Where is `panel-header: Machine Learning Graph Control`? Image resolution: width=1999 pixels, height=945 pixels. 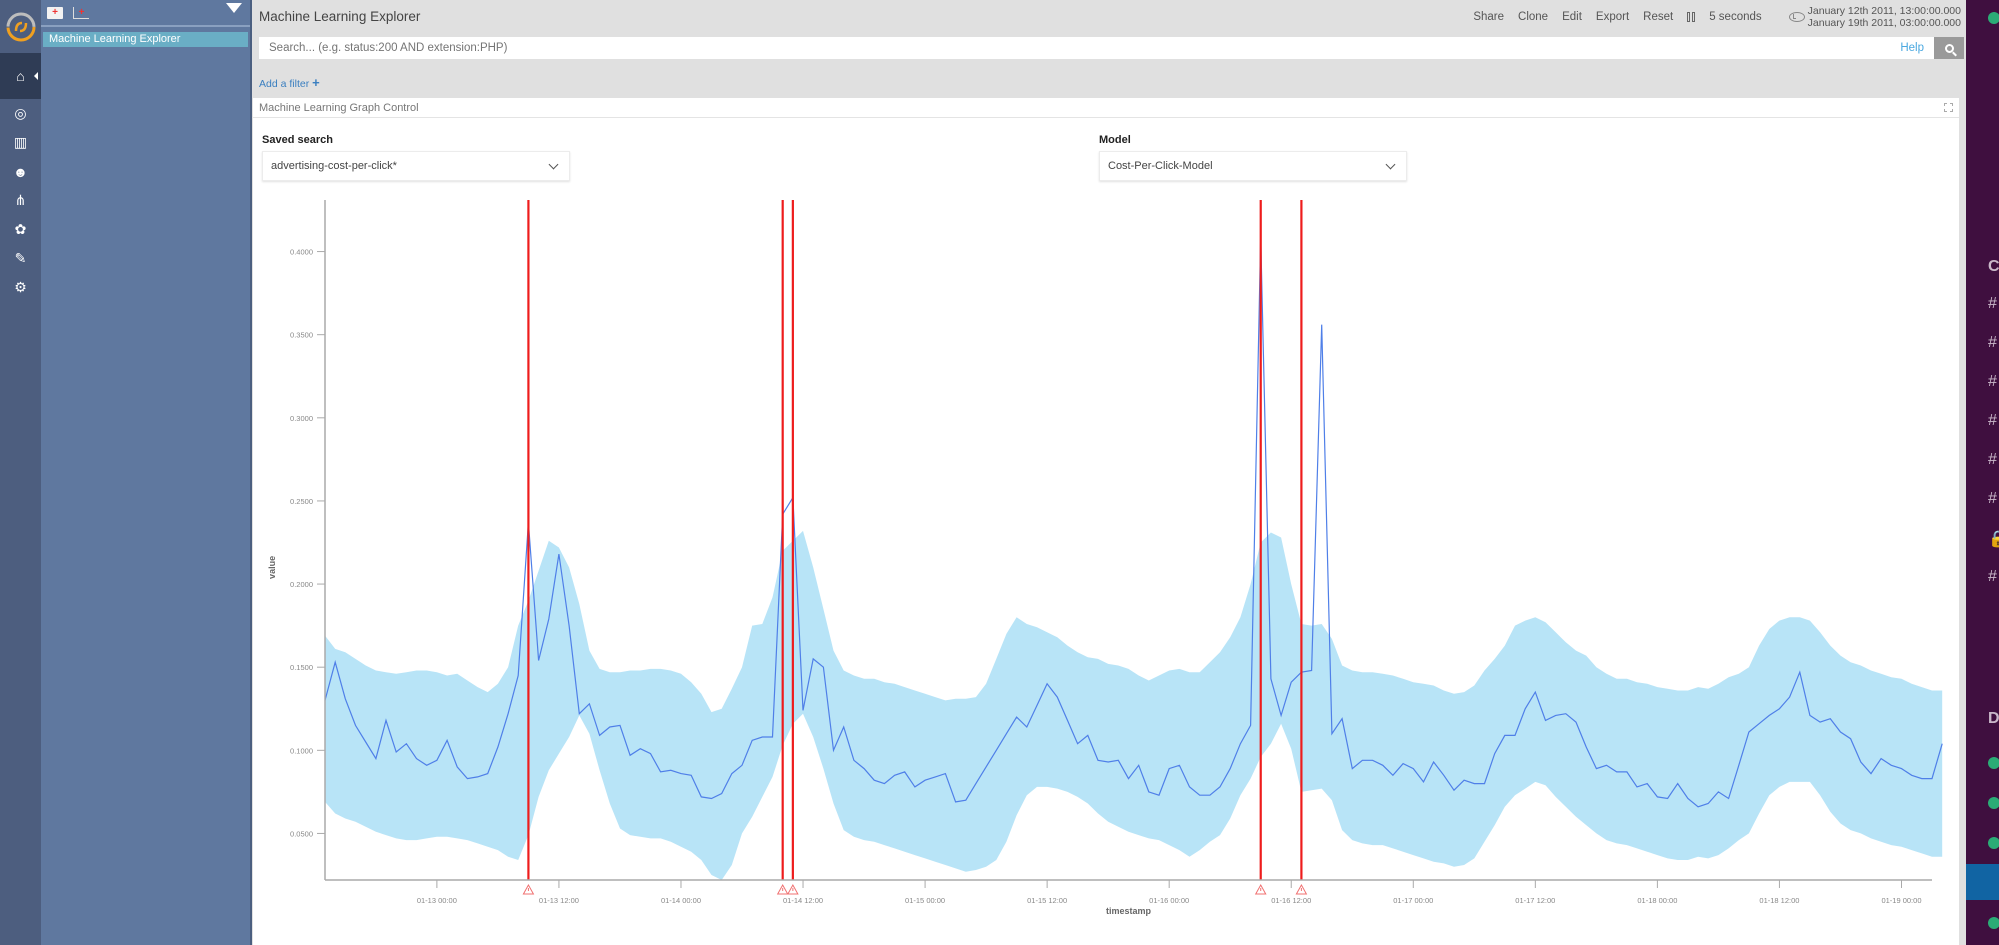 panel-header: Machine Learning Graph Control is located at coordinates (1106, 108).